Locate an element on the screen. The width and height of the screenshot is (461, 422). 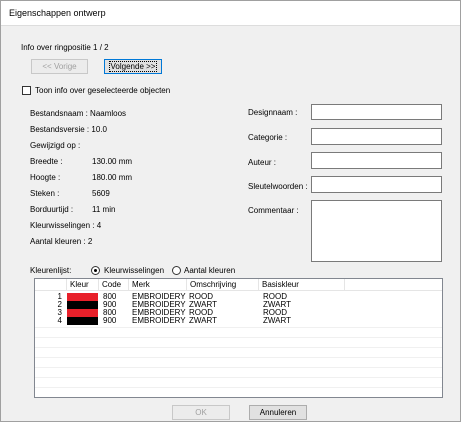
file-version-text: Bestandsversie : 10.0 is located at coordinates (68, 129).